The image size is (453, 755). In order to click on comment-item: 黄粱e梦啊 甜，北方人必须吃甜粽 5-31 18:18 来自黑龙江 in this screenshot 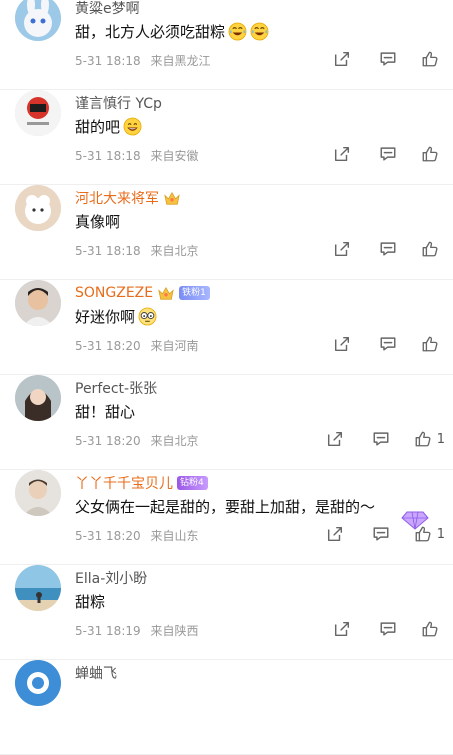, I will do `click(226, 45)`.